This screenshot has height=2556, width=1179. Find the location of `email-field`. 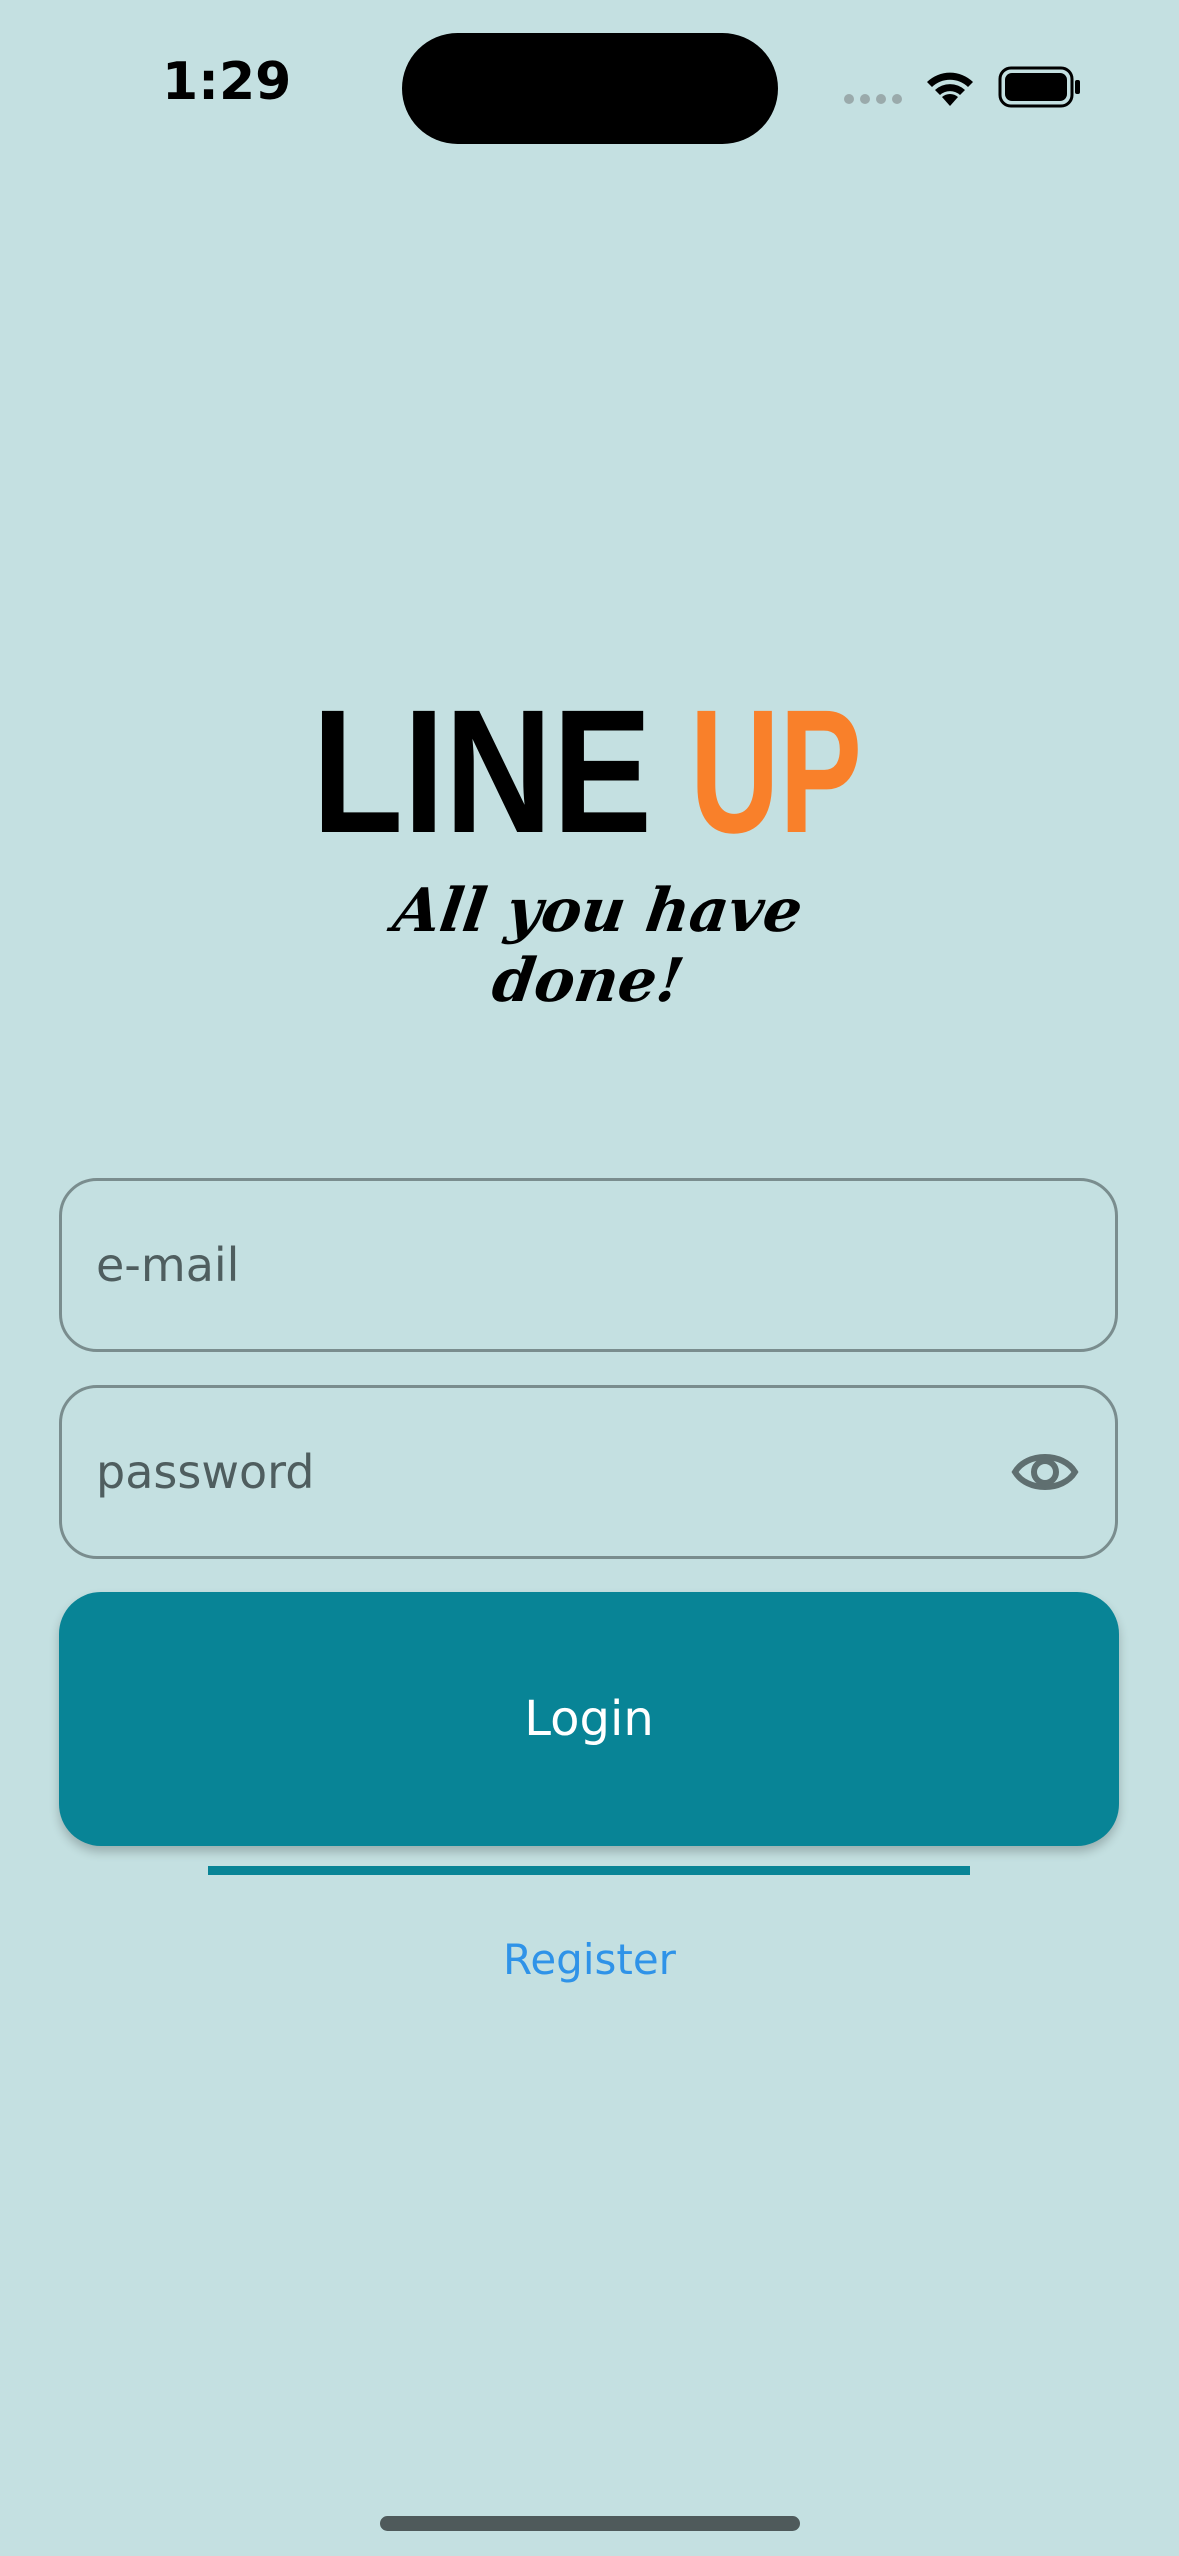

email-field is located at coordinates (588, 1265).